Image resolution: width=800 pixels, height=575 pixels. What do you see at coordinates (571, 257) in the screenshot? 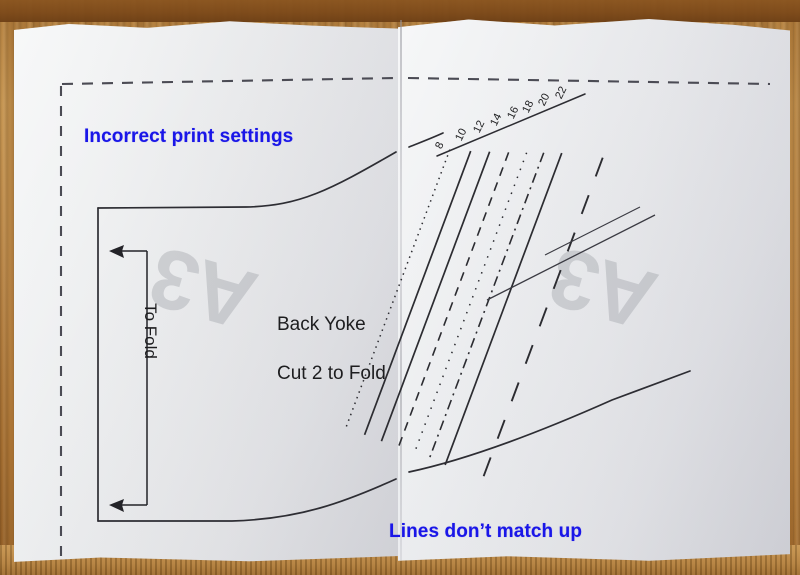
I see `grainline-upper` at bounding box center [571, 257].